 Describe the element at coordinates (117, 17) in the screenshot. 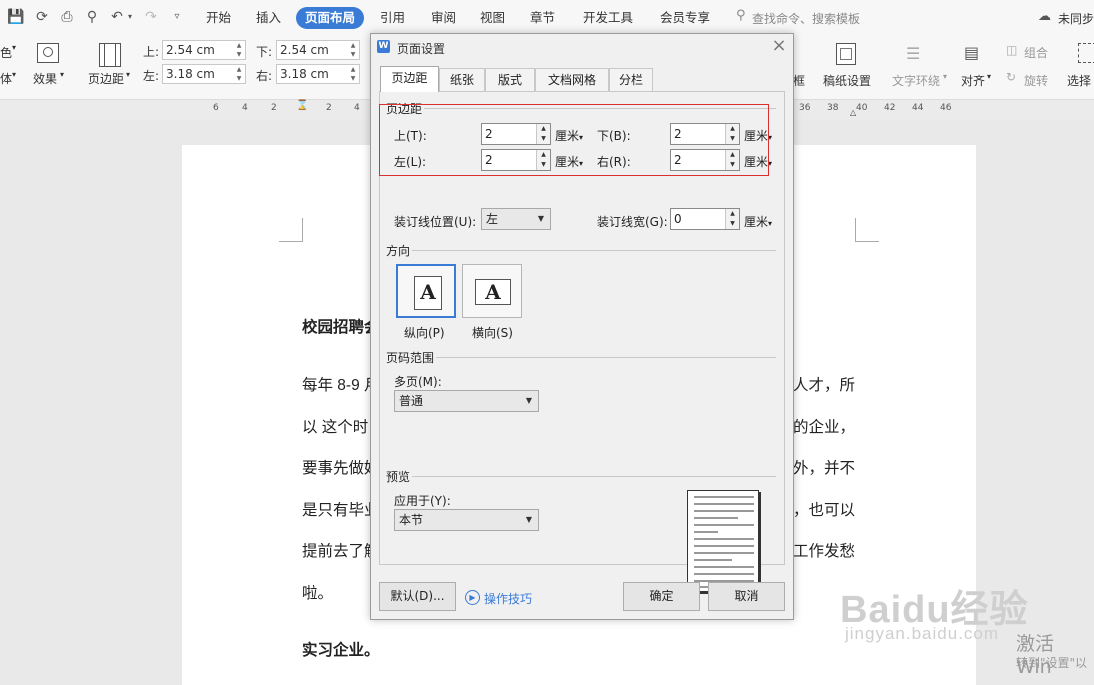

I see `undo-icon: ↶` at that location.